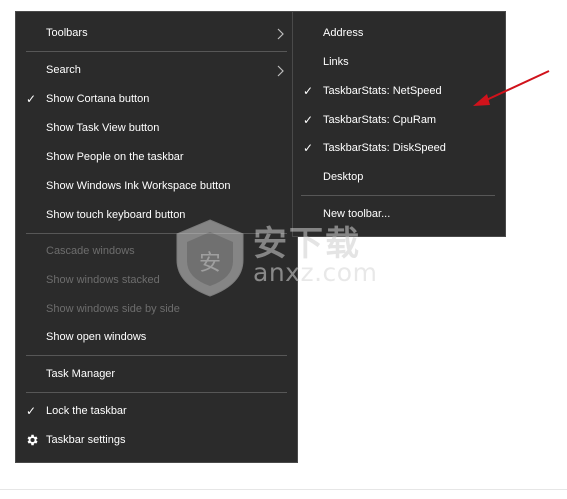 This screenshot has width=567, height=499. Describe the element at coordinates (90, 251) in the screenshot. I see `menu-item-label: Cascade windows` at that location.